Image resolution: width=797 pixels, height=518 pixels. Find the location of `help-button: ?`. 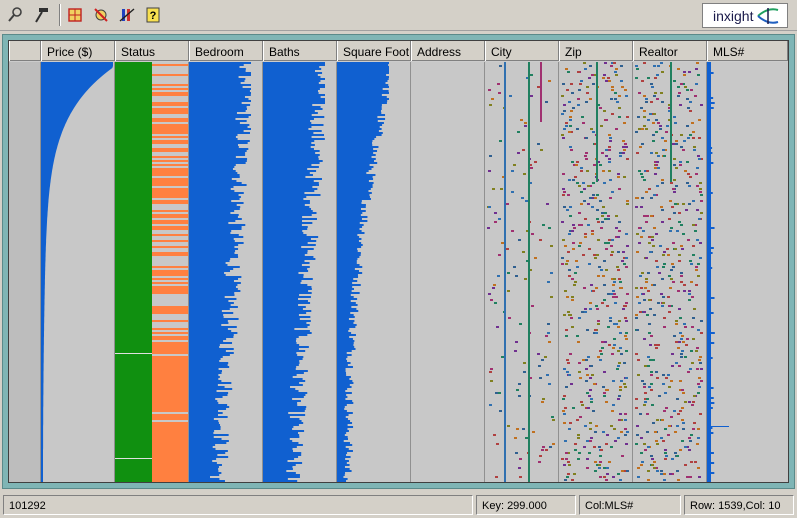

help-button: ? is located at coordinates (153, 15).